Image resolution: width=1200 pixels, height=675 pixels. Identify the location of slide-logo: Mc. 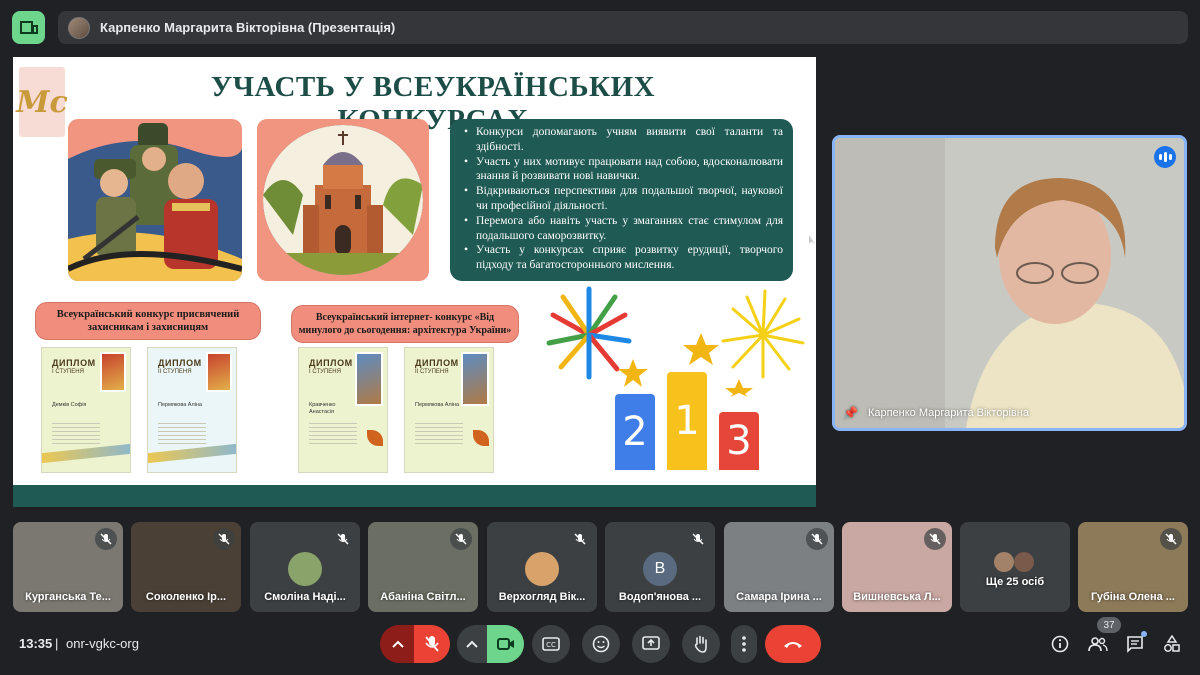
(42, 102).